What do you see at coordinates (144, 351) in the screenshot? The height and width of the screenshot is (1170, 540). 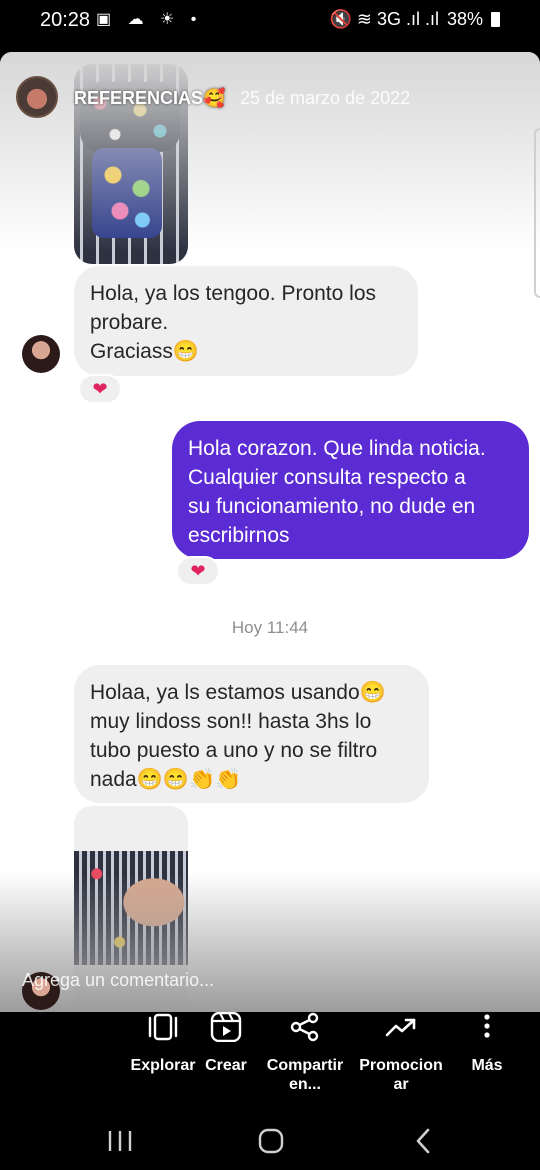 I see `message-line: Graciass😁` at bounding box center [144, 351].